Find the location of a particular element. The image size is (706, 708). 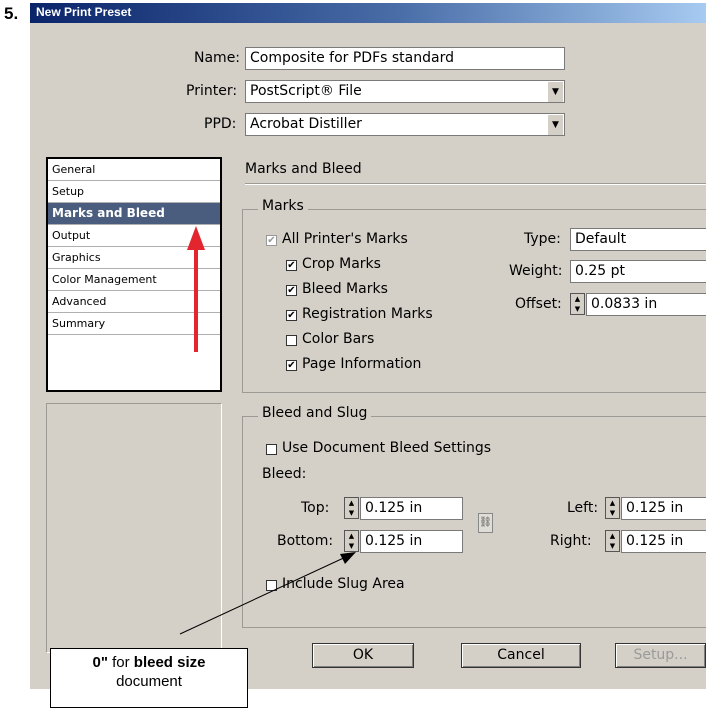

callout-box: 0" for bleed size document is located at coordinates (149, 678).